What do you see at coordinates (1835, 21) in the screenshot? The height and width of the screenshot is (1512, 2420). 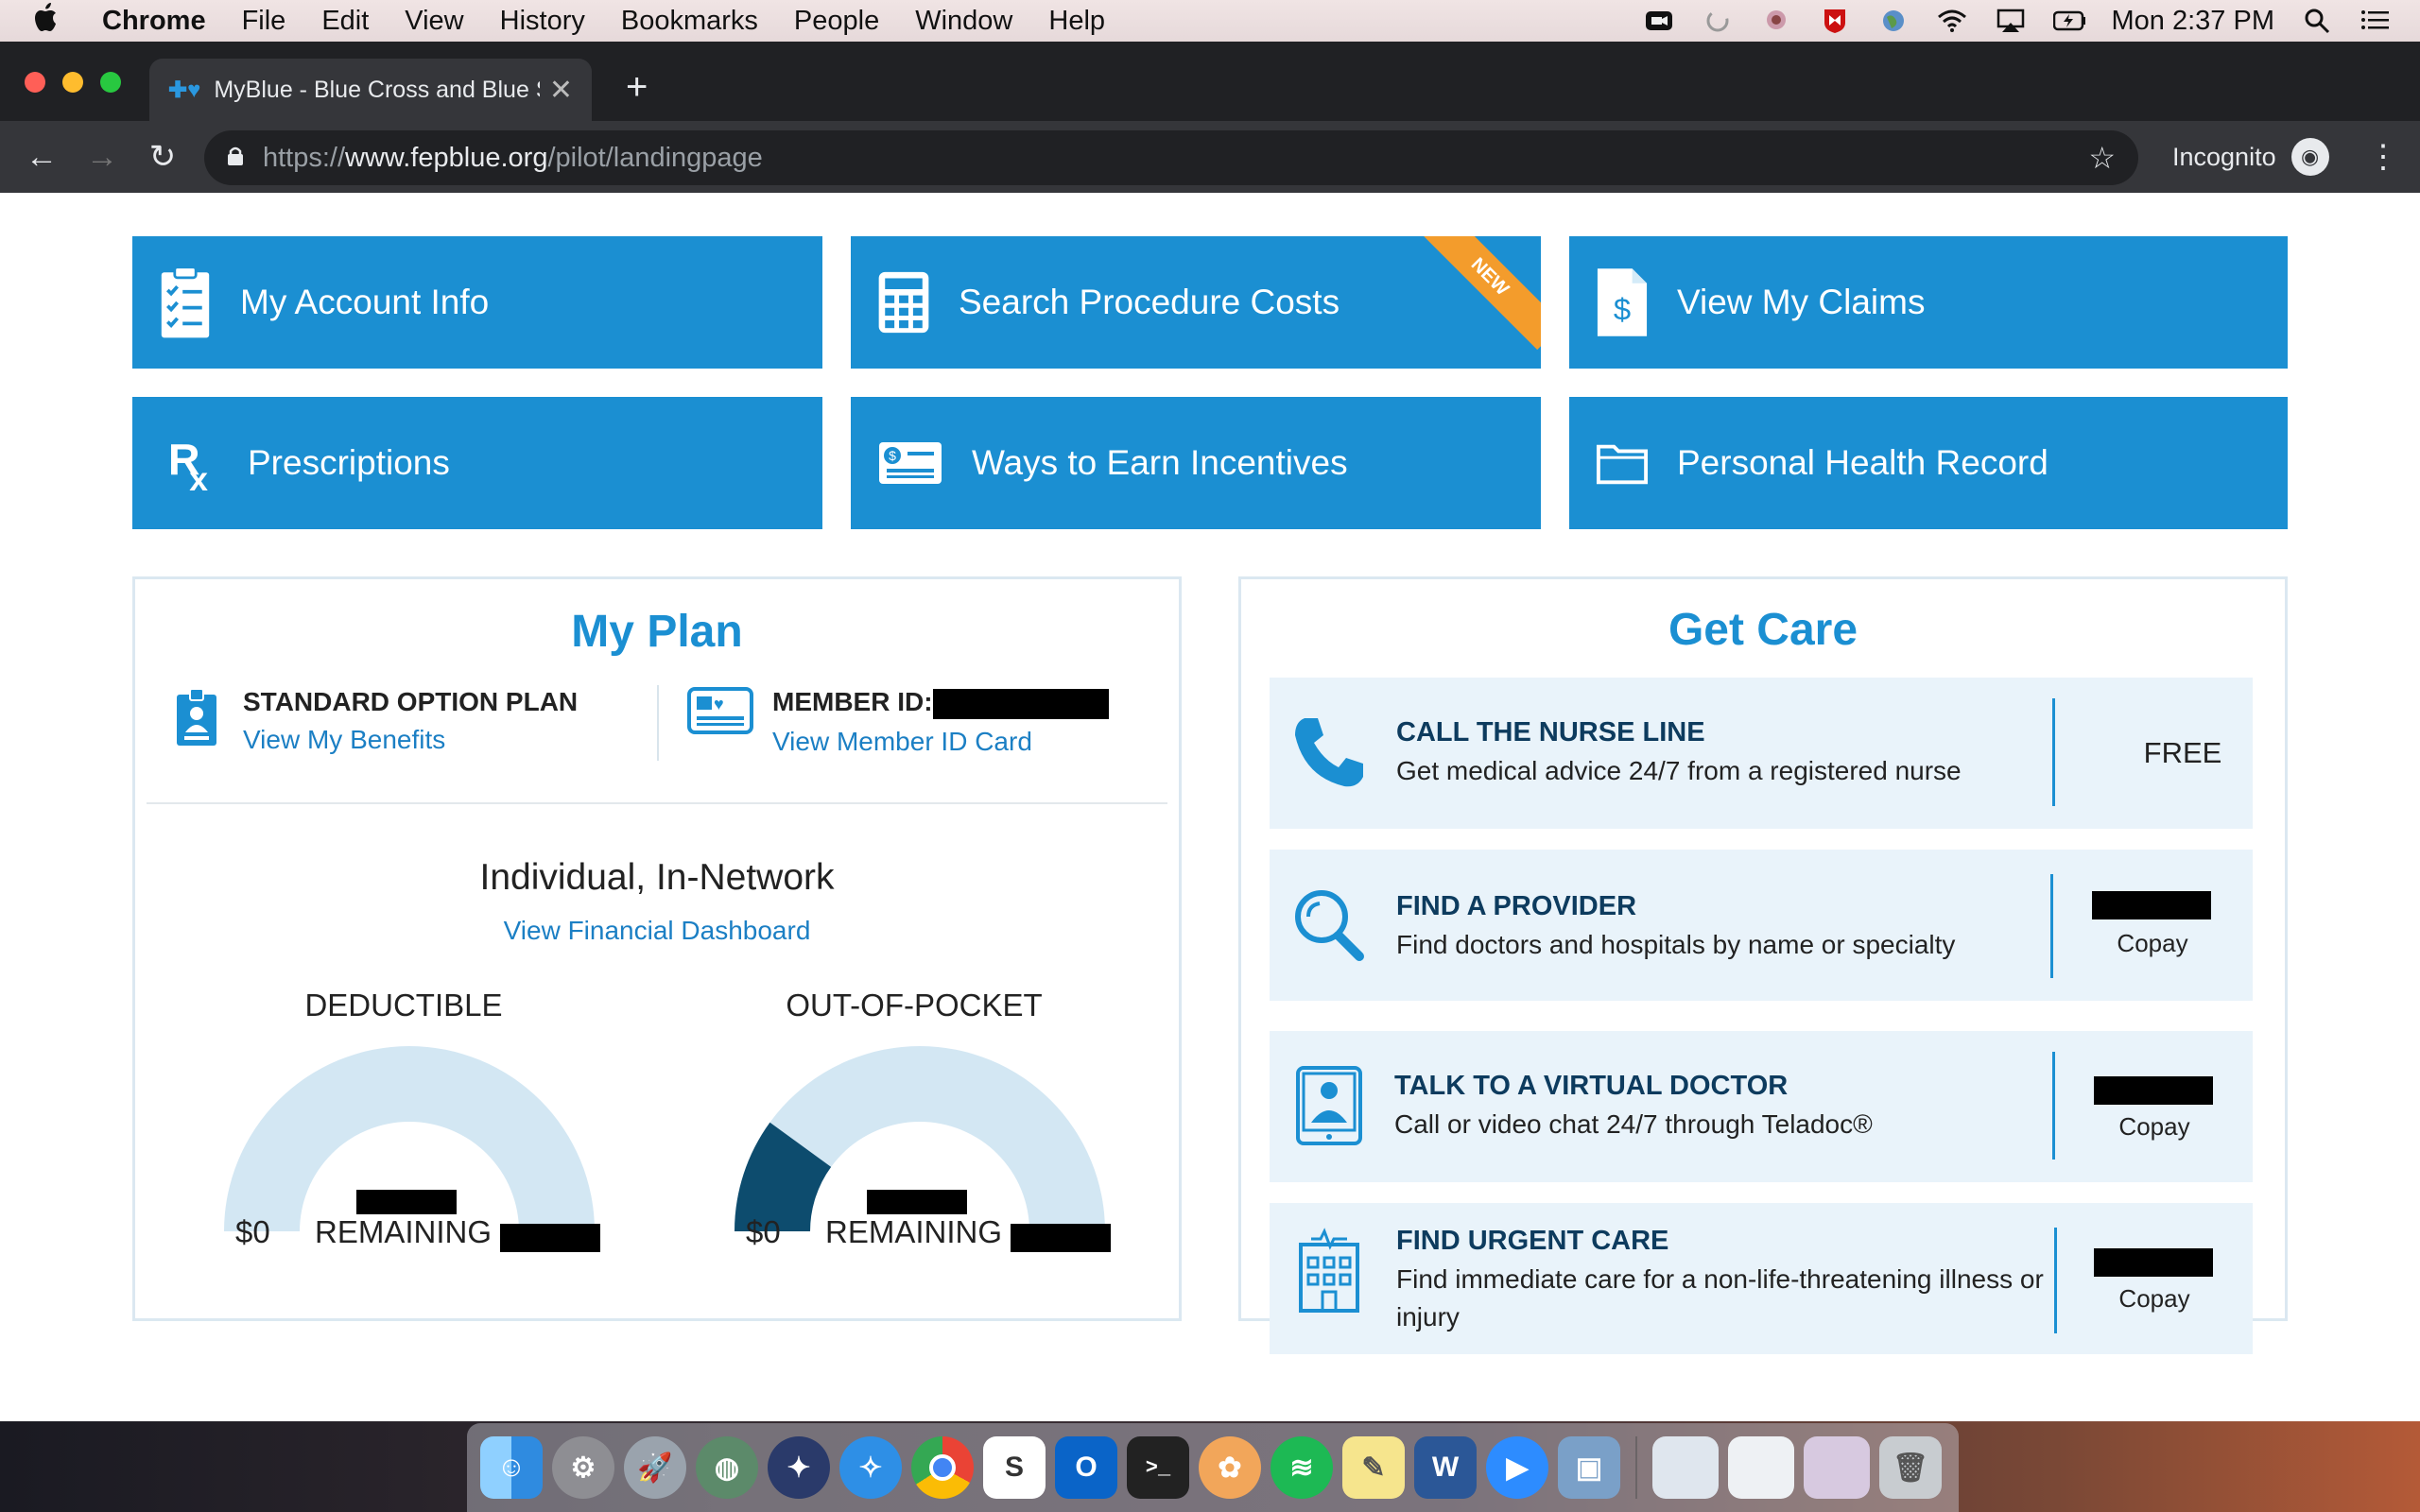 I see `mcafee-shield-icon` at bounding box center [1835, 21].